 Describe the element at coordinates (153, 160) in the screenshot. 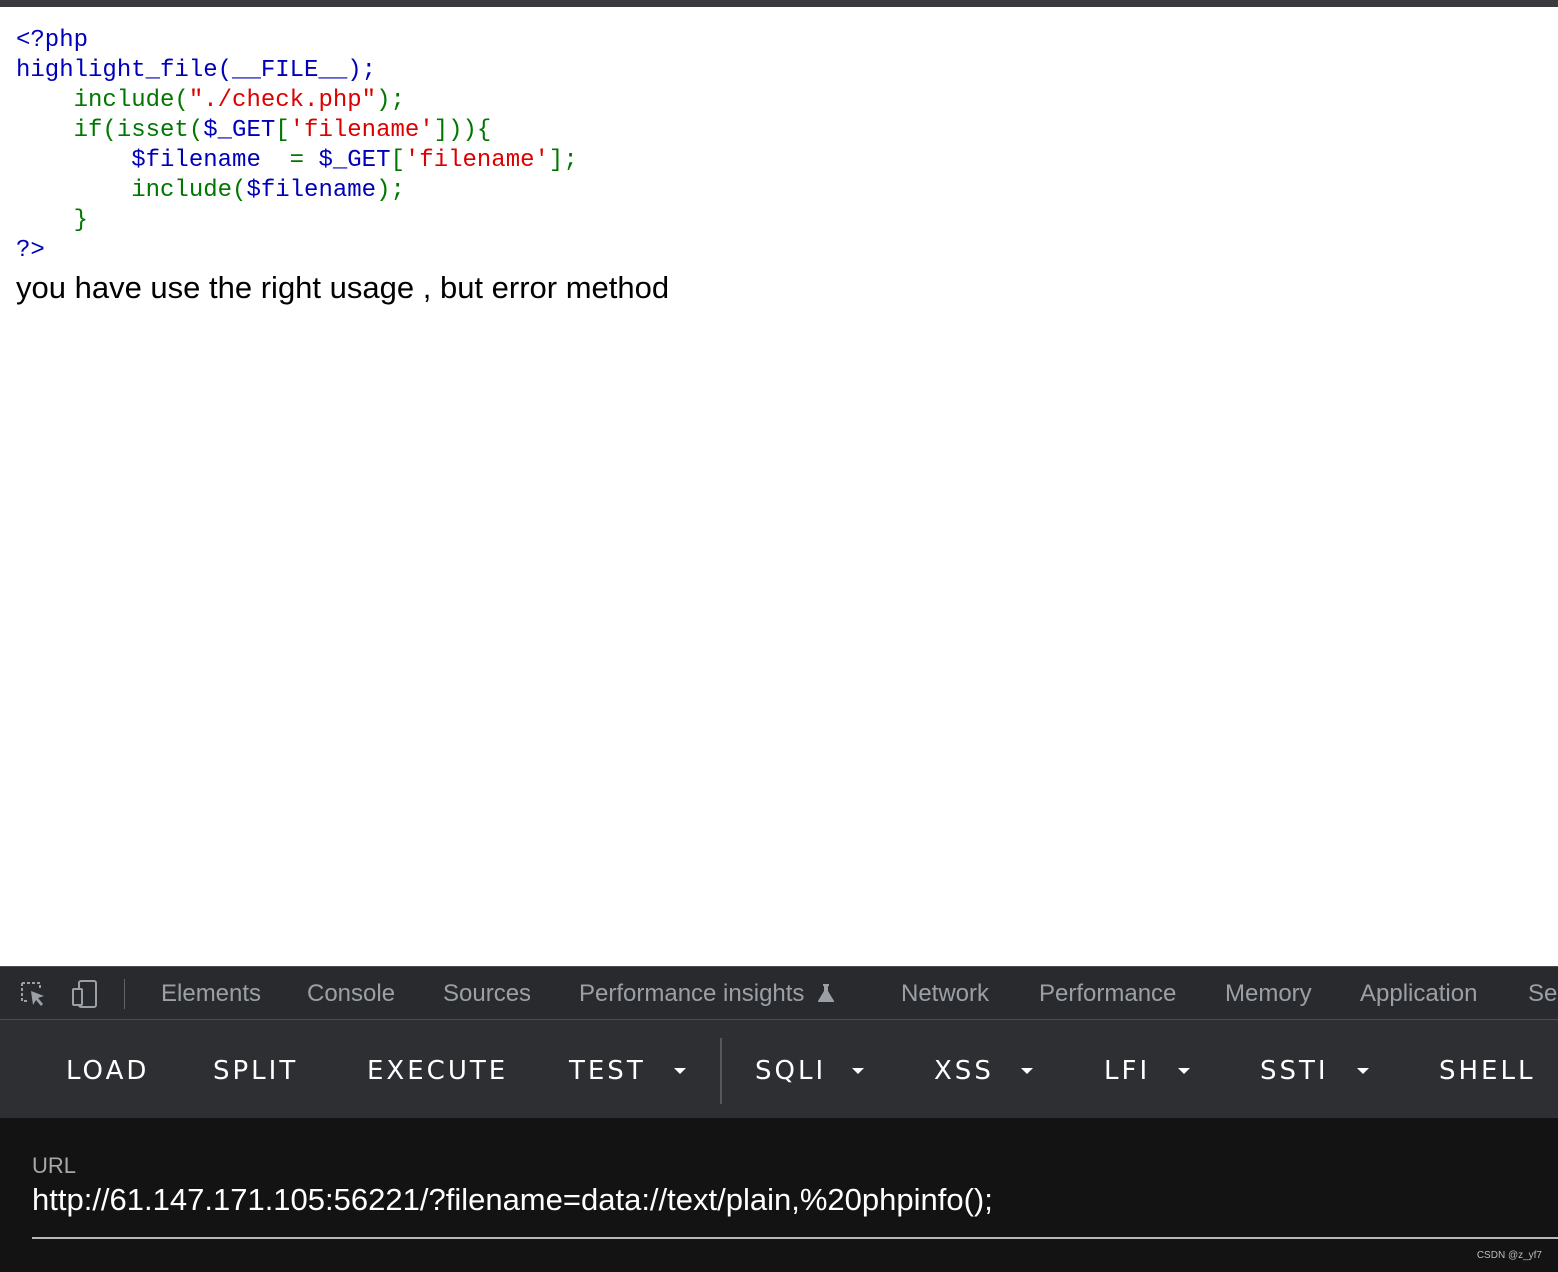

I see `code-line-5-var: $filename` at that location.